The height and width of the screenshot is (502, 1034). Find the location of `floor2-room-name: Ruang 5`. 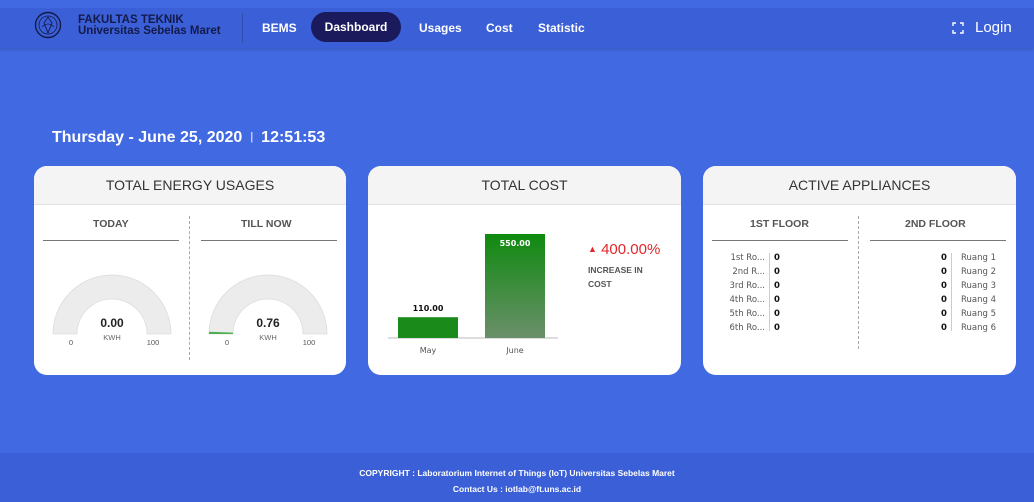

floor2-room-name: Ruang 5 is located at coordinates (979, 314).